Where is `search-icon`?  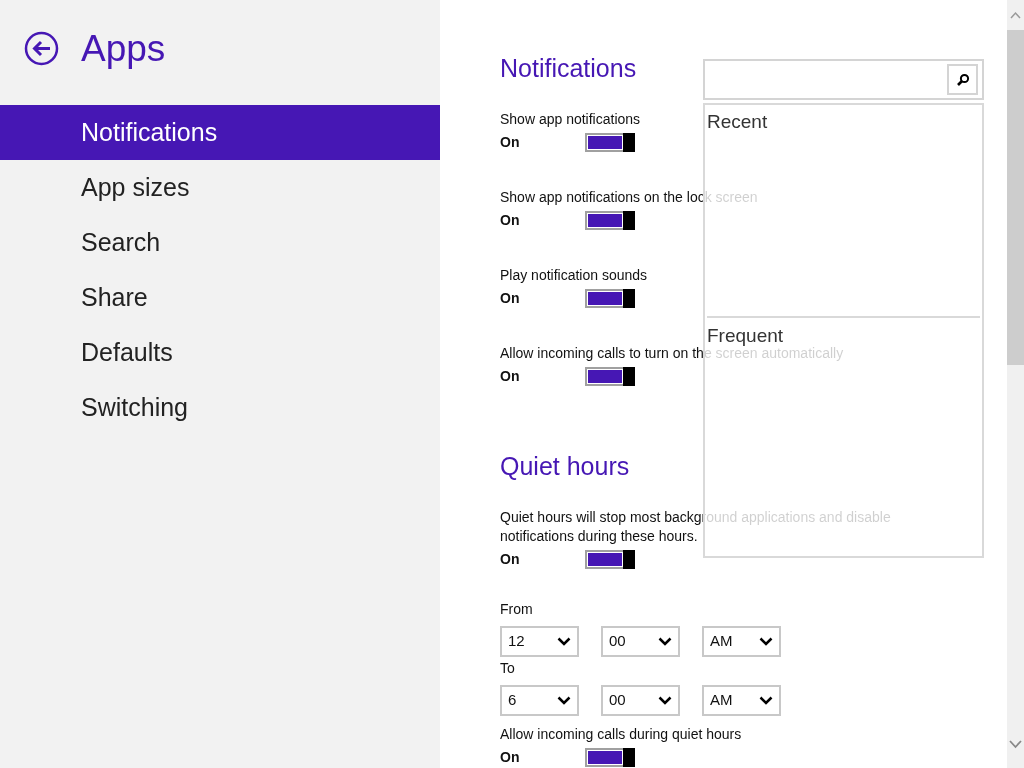 search-icon is located at coordinates (962, 79).